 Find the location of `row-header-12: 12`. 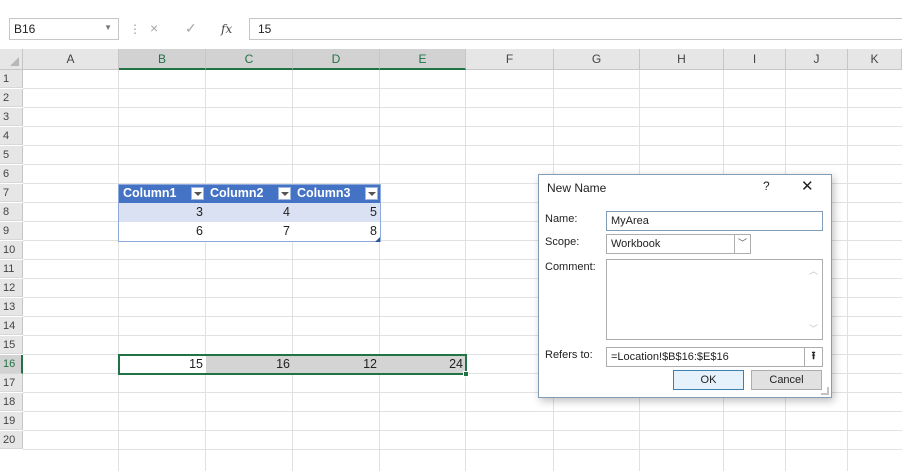

row-header-12: 12 is located at coordinates (11, 288).